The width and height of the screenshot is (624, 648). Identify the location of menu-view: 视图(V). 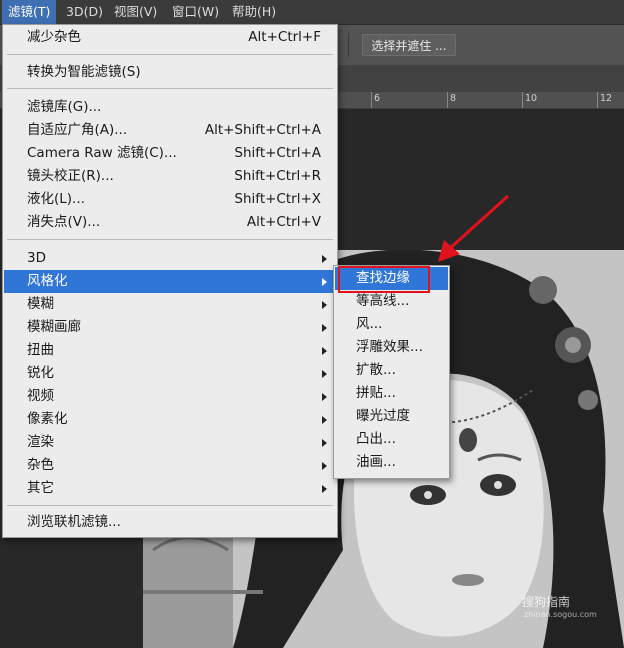
(135, 12).